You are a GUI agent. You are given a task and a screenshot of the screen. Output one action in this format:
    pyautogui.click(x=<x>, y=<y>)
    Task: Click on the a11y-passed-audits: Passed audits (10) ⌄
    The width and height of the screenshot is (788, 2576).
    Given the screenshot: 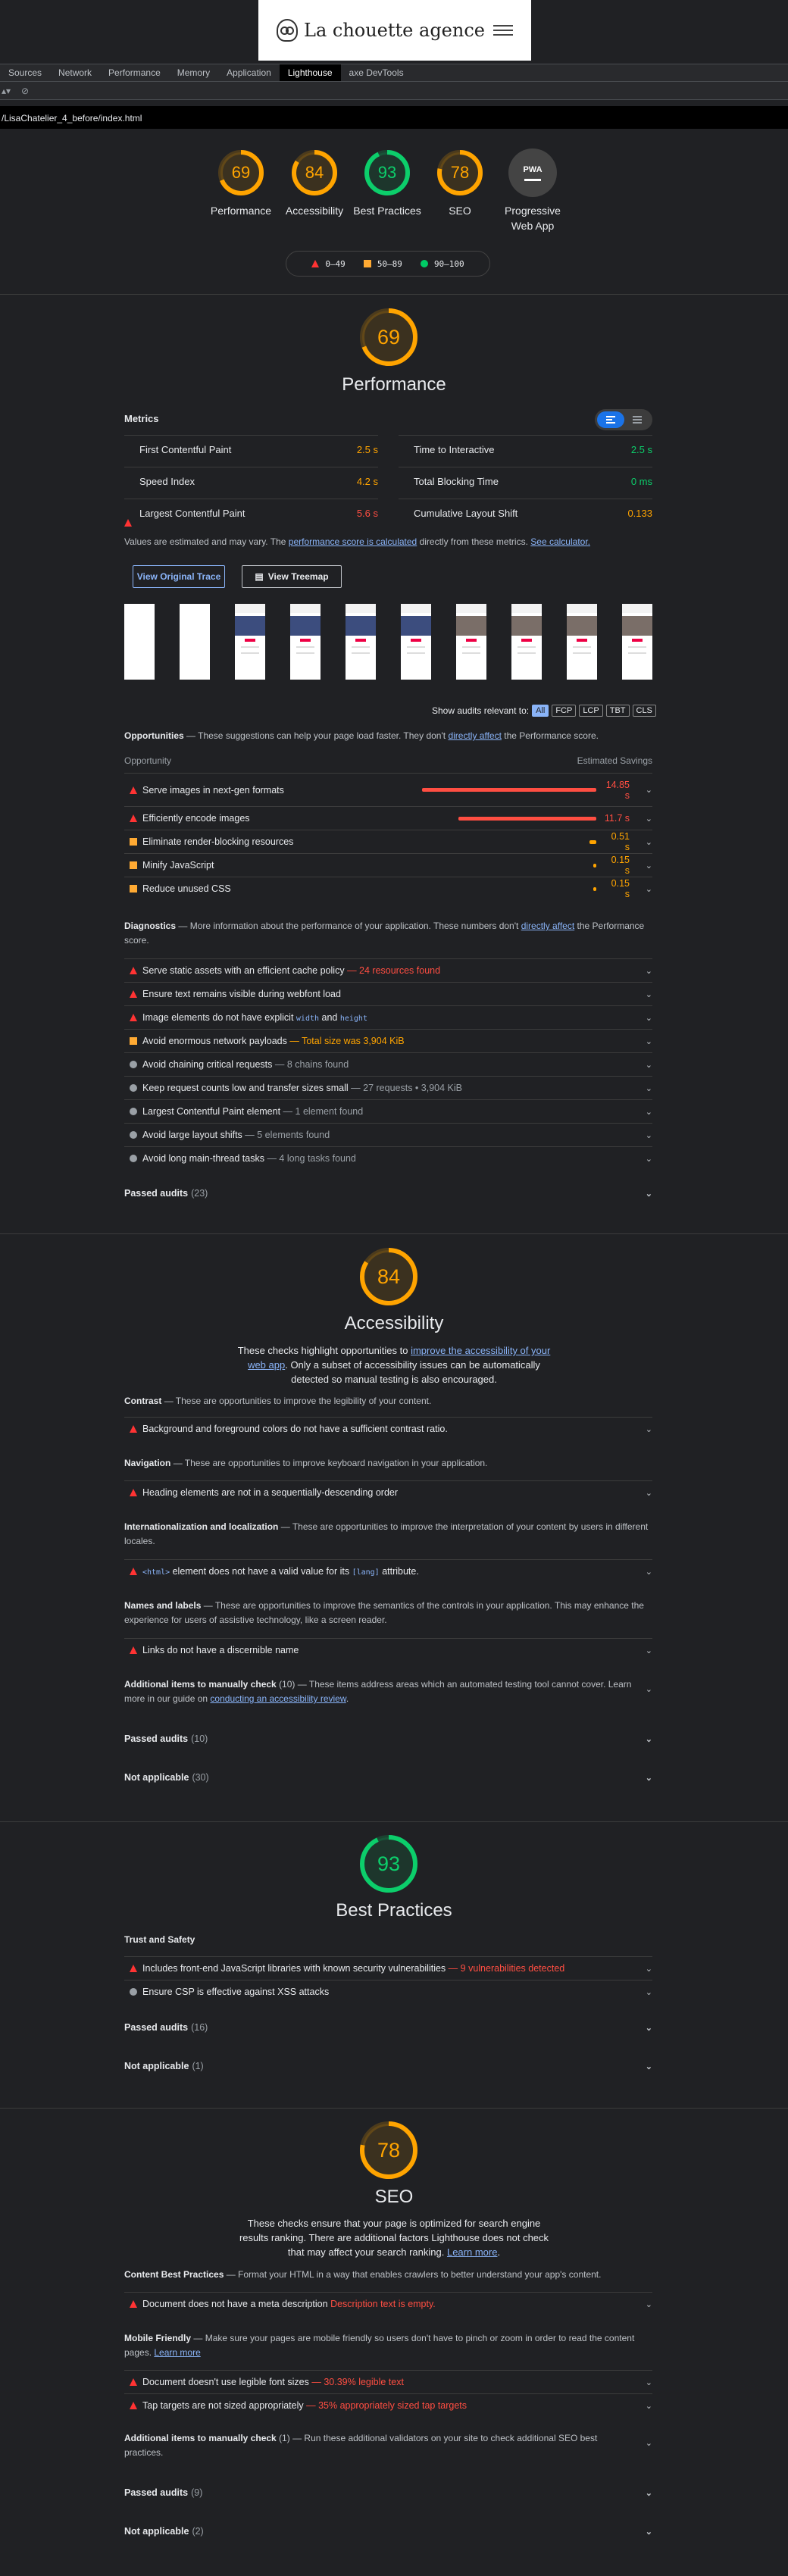 What is the action you would take?
    pyautogui.click(x=388, y=1739)
    